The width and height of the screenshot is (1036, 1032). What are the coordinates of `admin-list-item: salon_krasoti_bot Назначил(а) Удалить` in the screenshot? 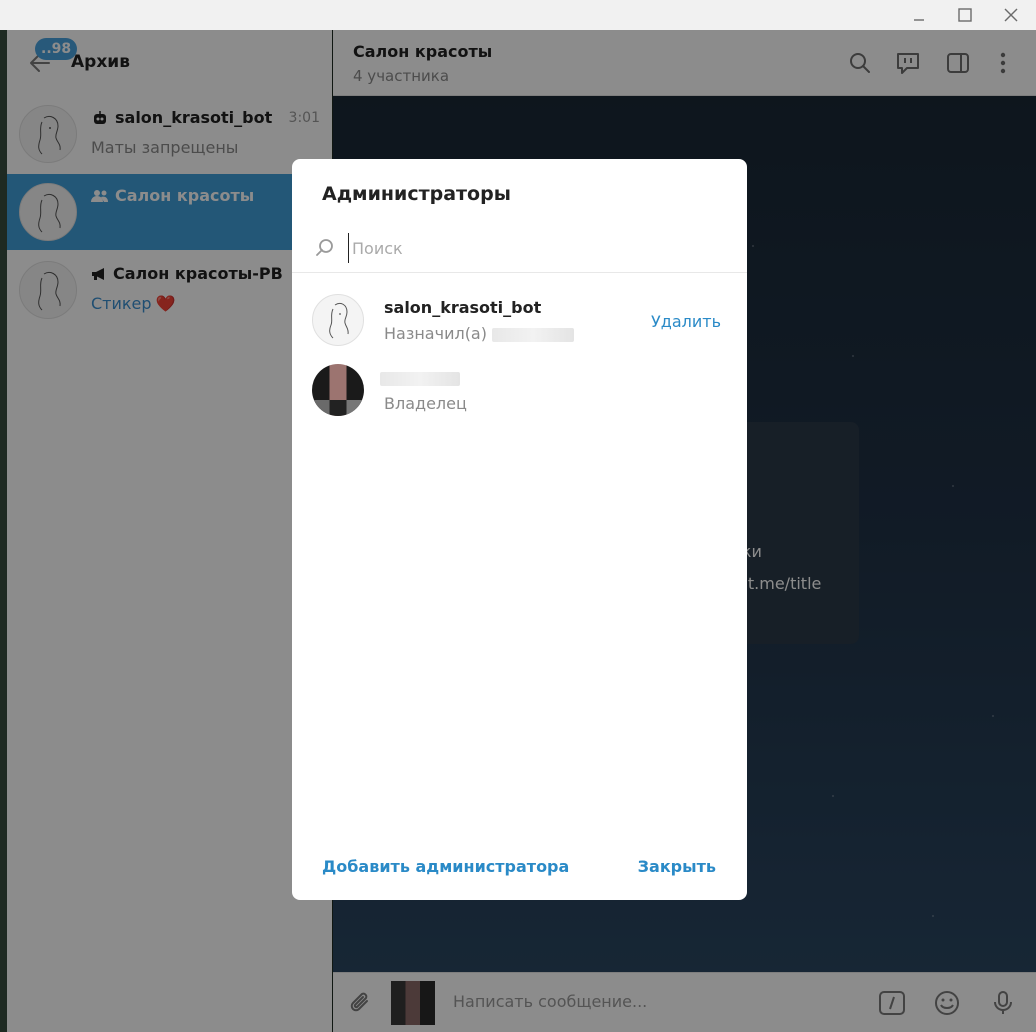 It's located at (519, 328).